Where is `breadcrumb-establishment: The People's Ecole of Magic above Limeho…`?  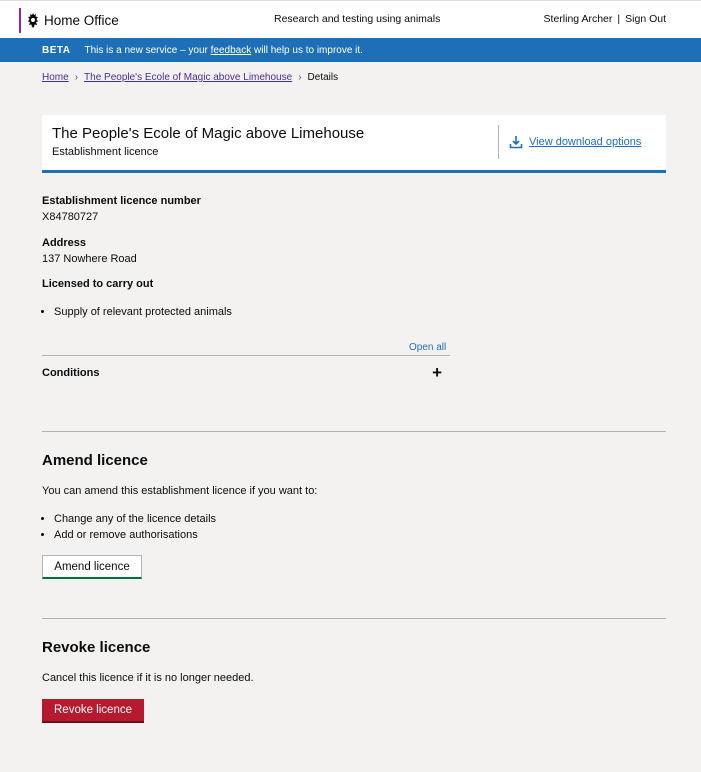 breadcrumb-establishment: The People's Ecole of Magic above Limeho… is located at coordinates (188, 77).